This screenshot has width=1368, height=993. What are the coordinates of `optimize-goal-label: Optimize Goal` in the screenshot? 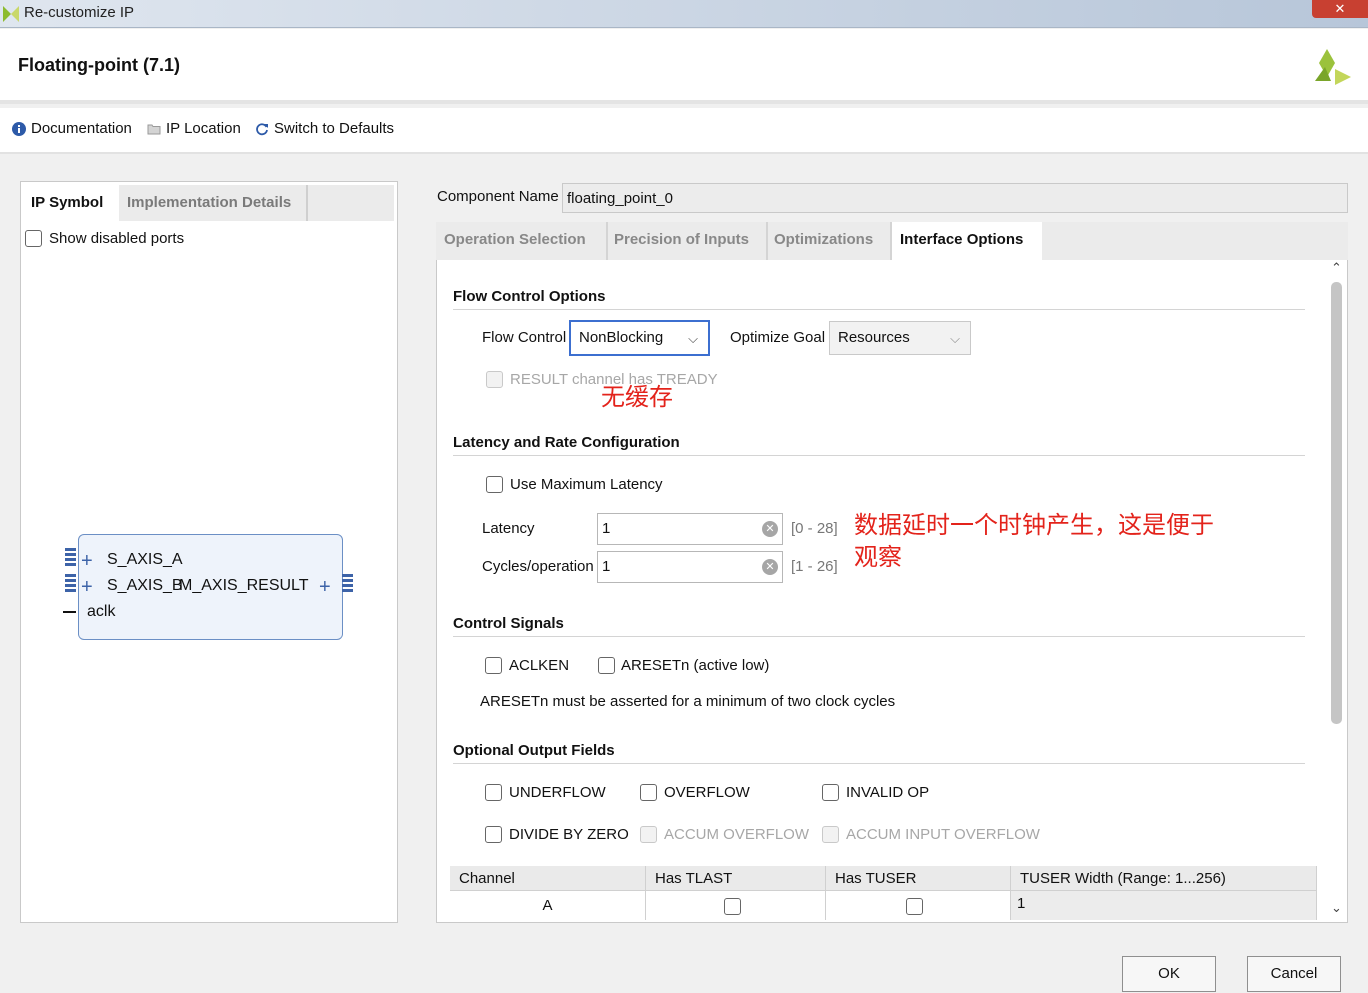 It's located at (778, 337).